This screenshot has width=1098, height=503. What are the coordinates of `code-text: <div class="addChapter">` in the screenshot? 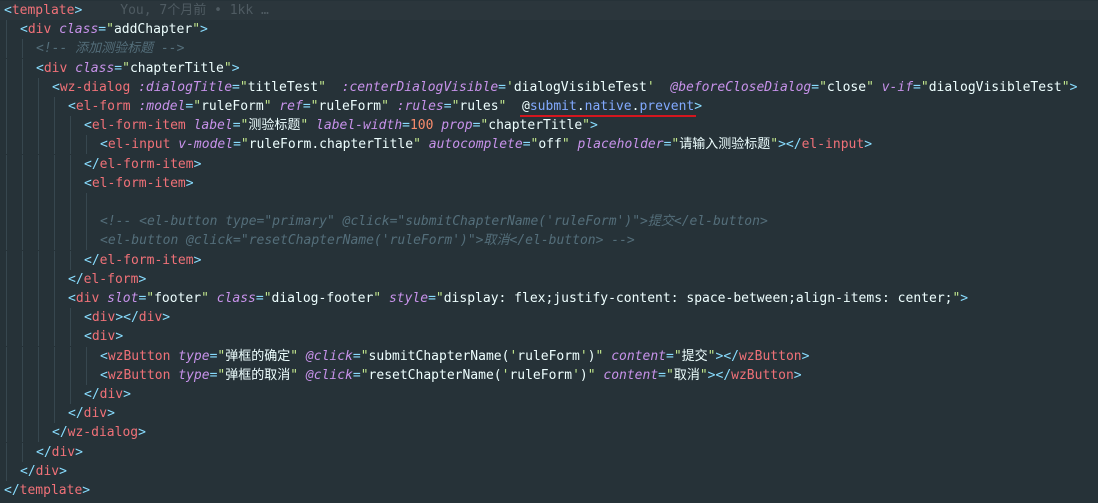 It's located at (114, 29).